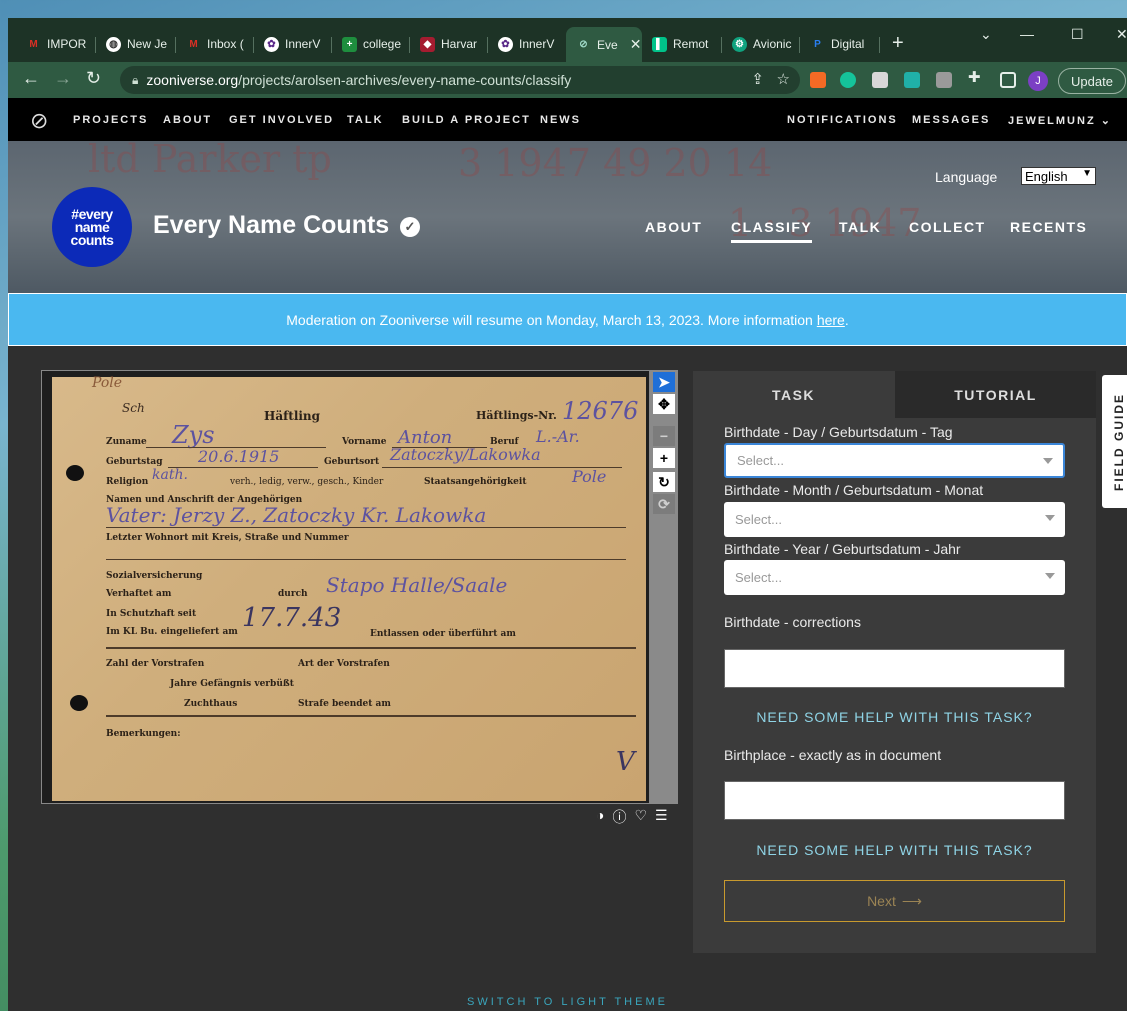 This screenshot has width=1127, height=1011. I want to click on browser-tab: ⚙ Avionic, so click(761, 44).